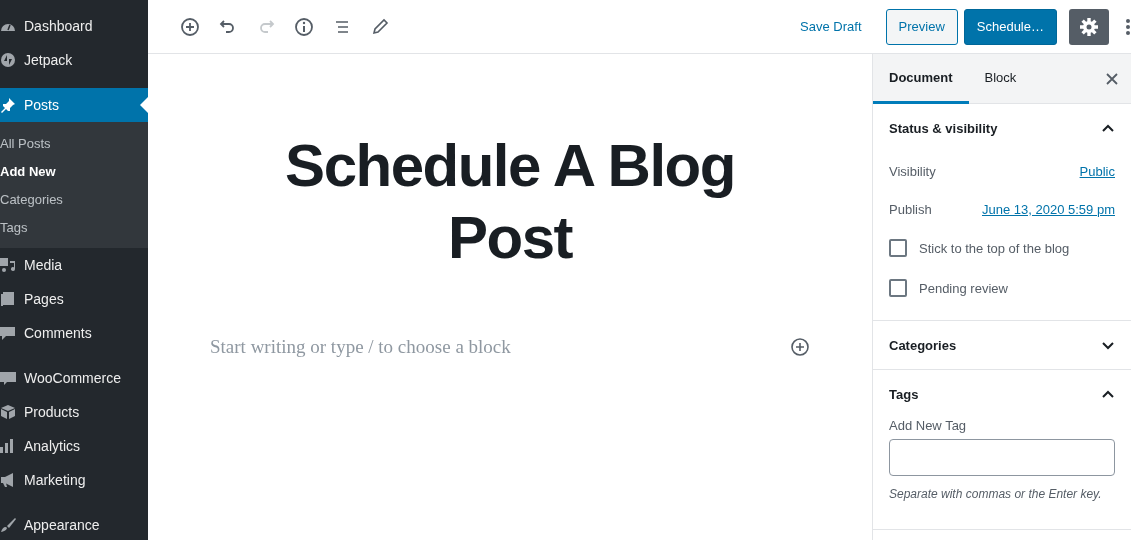 The width and height of the screenshot is (1131, 540). I want to click on settings-icon, so click(1089, 26).